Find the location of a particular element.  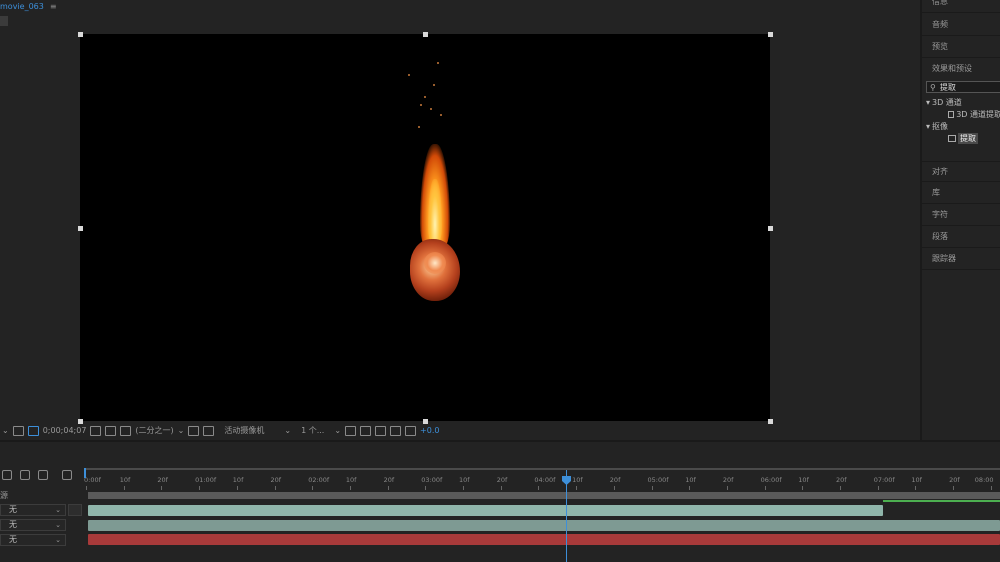

panel-tracker: 跟踪器 is located at coordinates (961, 259).